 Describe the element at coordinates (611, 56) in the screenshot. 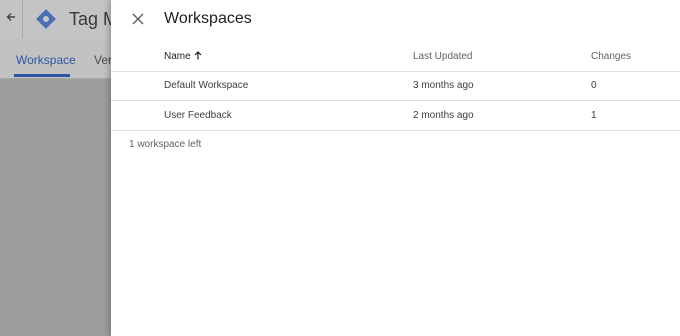

I see `column-header-changes: Changes` at that location.